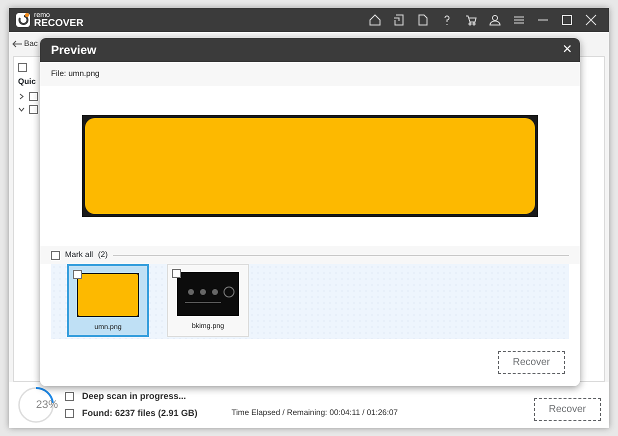 The height and width of the screenshot is (436, 618). I want to click on pause-icon, so click(69, 396).